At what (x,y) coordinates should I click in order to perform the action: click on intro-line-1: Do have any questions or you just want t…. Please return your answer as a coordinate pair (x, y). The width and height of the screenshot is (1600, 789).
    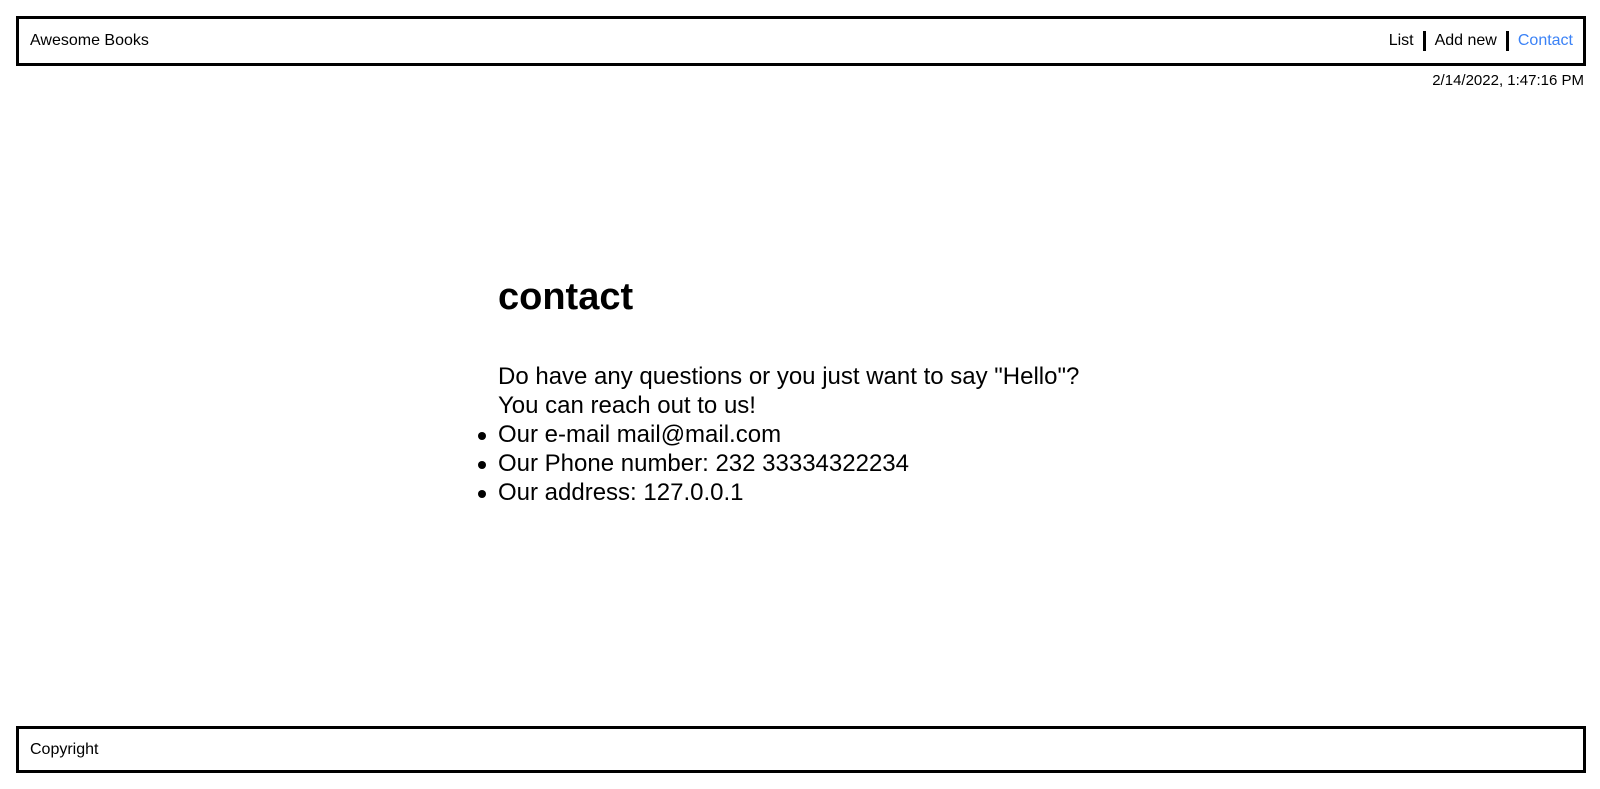
    Looking at the image, I should click on (789, 376).